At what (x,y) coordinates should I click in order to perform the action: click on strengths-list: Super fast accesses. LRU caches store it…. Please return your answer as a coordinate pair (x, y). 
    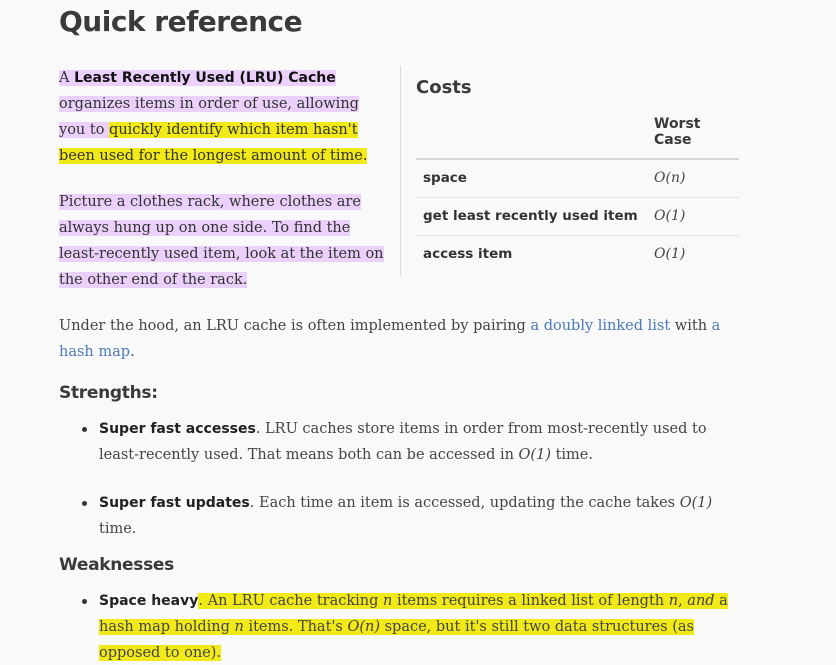
    Looking at the image, I should click on (410, 479).